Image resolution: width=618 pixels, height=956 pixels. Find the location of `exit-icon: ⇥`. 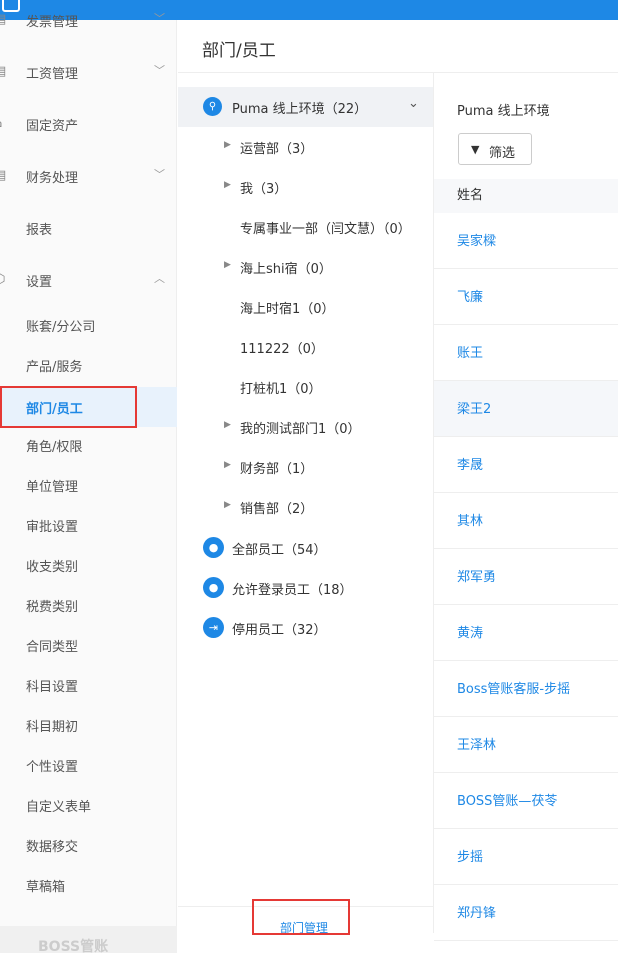

exit-icon: ⇥ is located at coordinates (213, 627).